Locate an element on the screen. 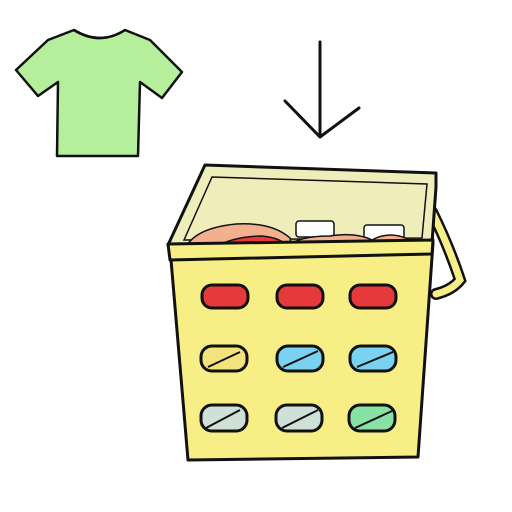 This screenshot has width=512, height=512. basket-holes is located at coordinates (298, 358).